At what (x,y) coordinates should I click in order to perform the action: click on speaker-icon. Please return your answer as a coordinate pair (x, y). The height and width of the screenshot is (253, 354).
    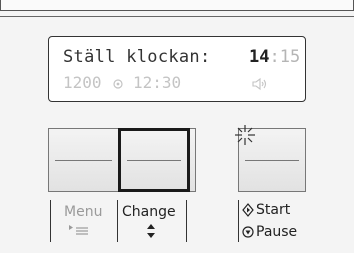
    Looking at the image, I should click on (259, 84).